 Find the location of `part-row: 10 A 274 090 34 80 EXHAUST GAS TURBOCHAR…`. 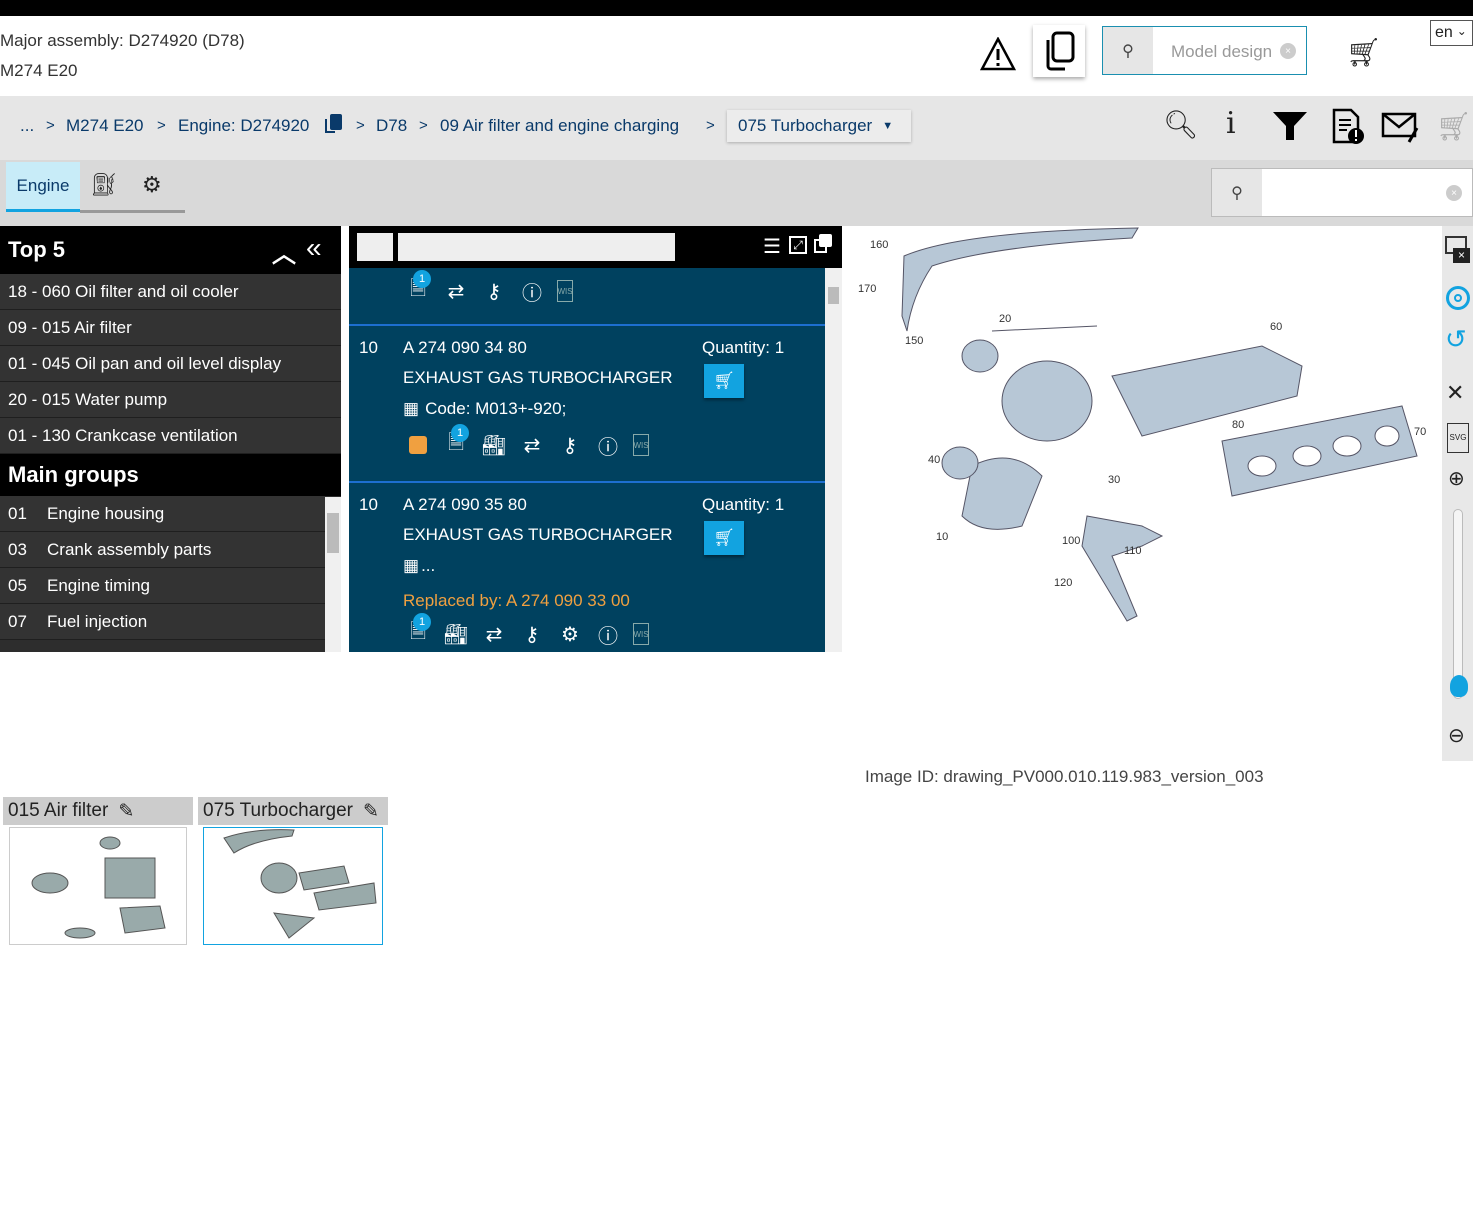

part-row: 10 A 274 090 34 80 EXHAUST GAS TURBOCHAR… is located at coordinates (587, 404).